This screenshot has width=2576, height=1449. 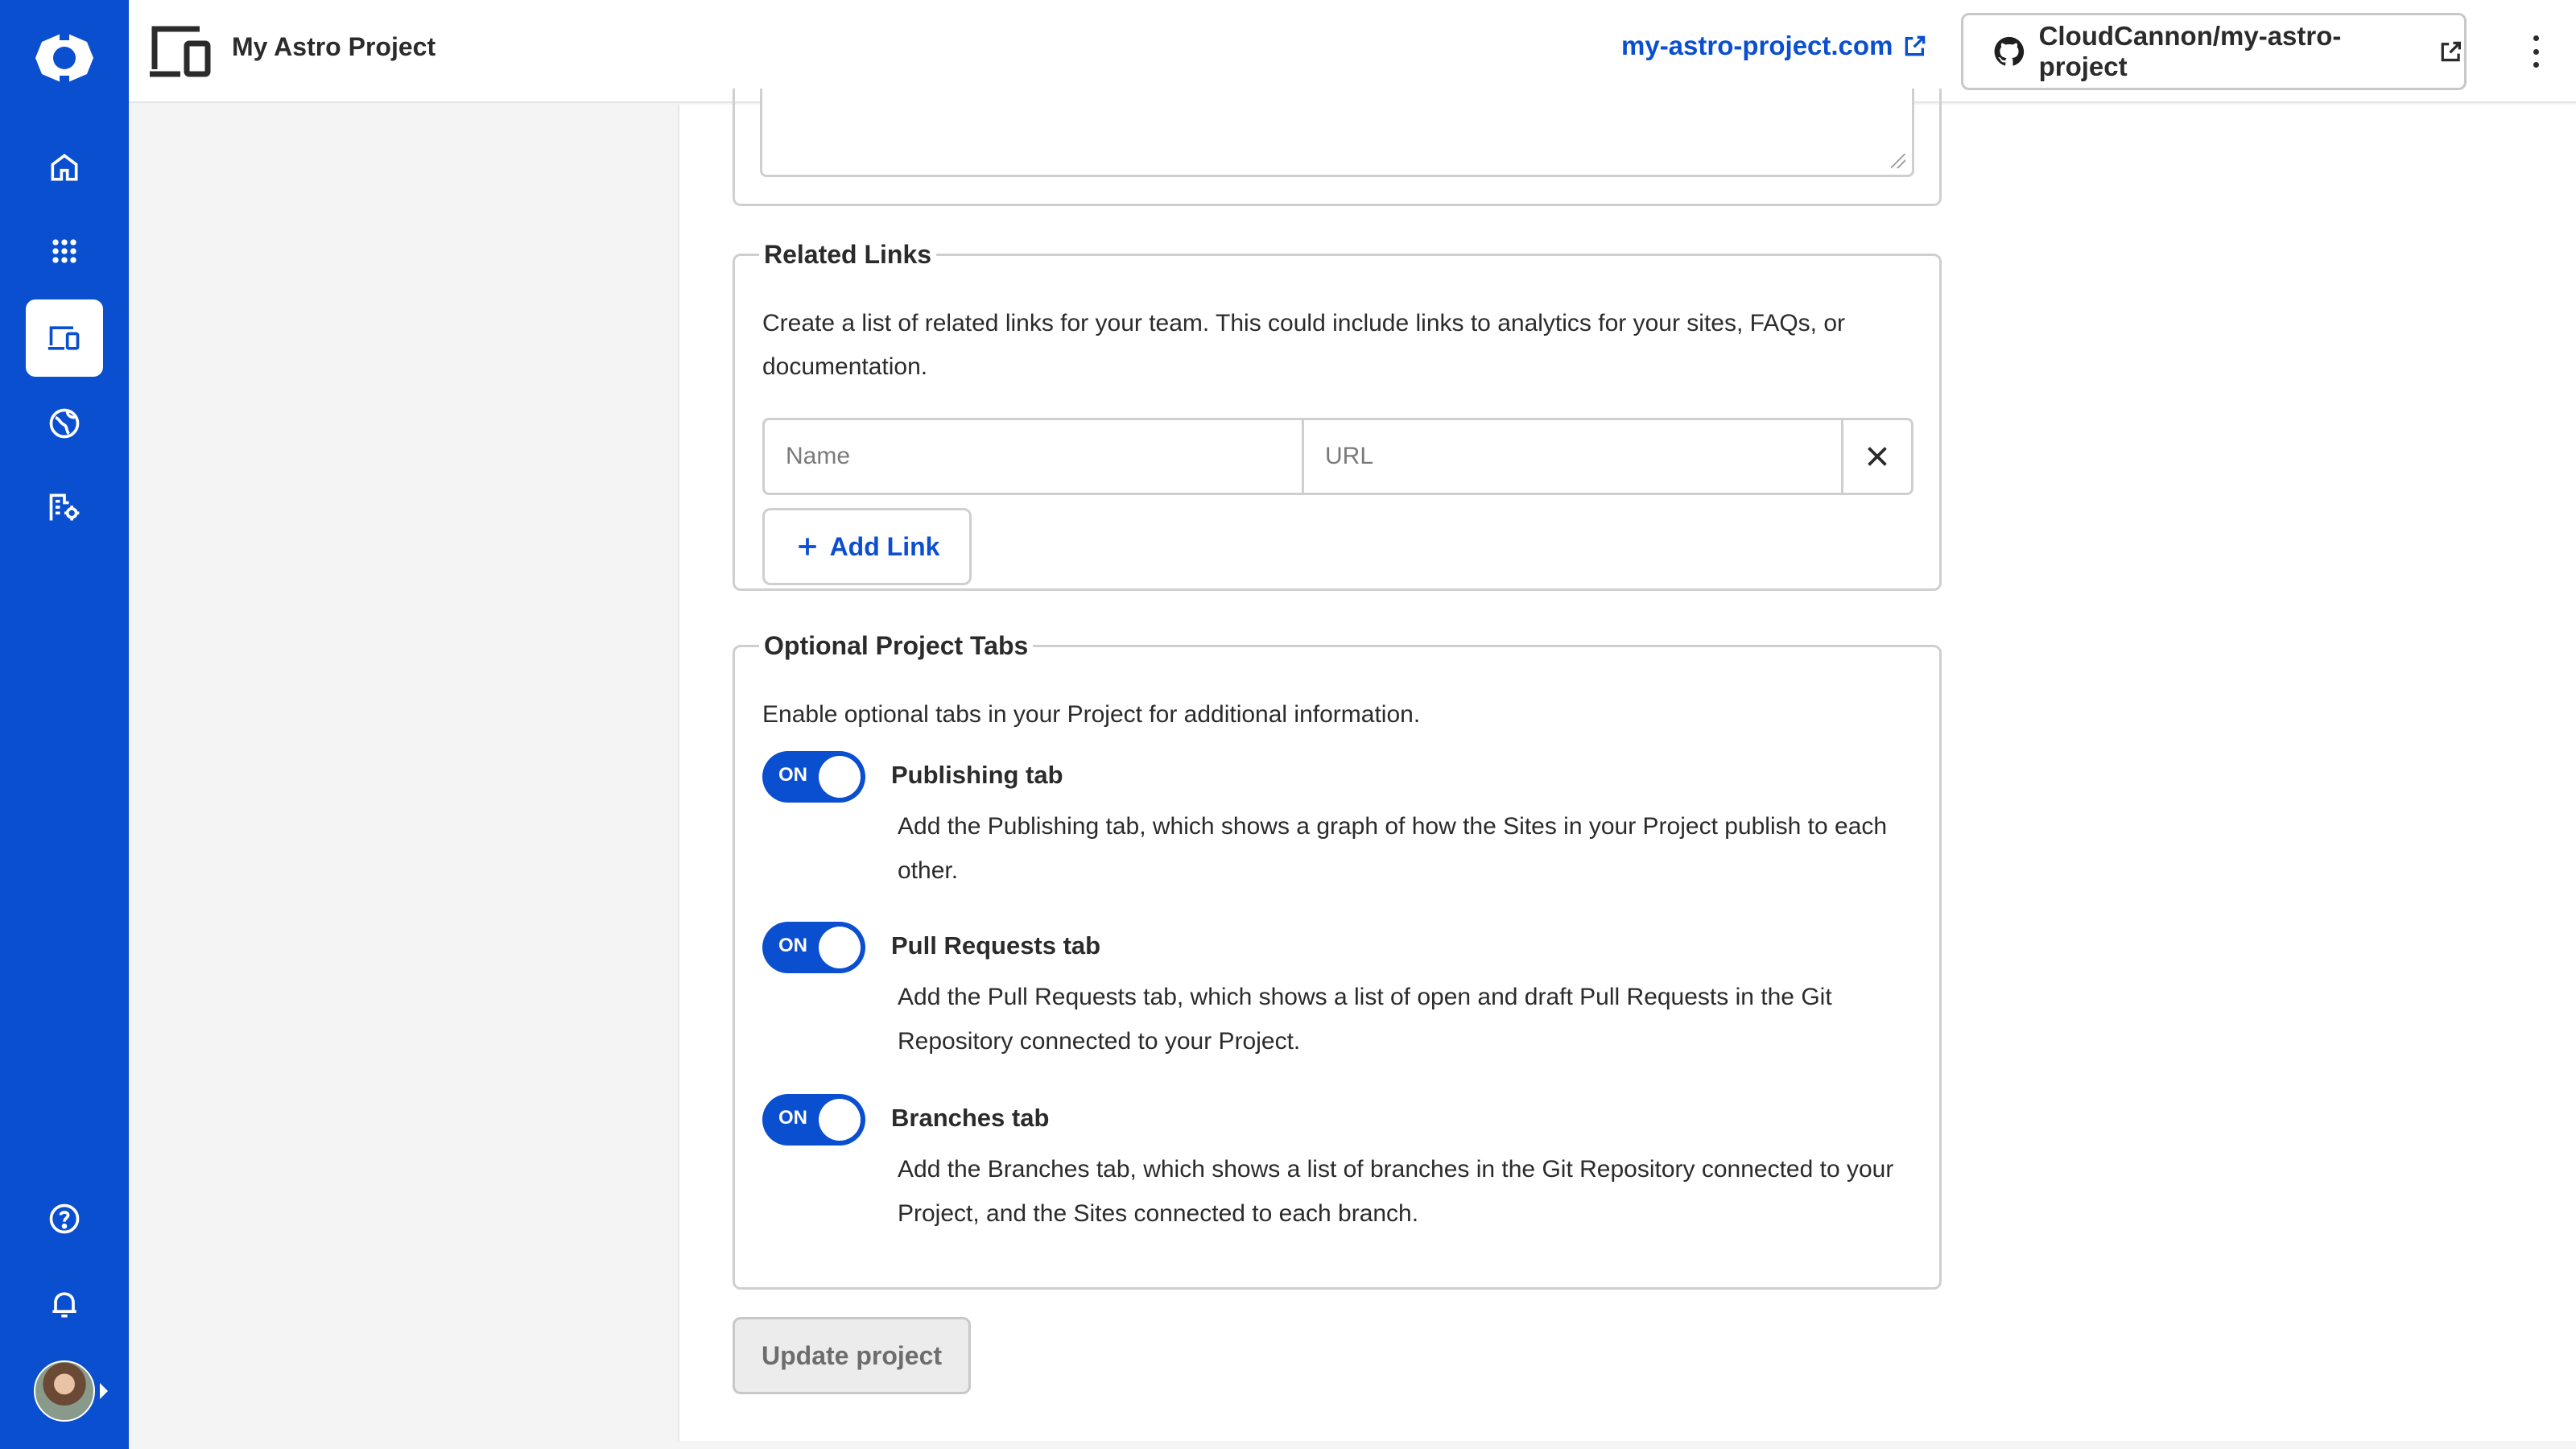 I want to click on sidebar-item-domains, so click(x=64, y=423).